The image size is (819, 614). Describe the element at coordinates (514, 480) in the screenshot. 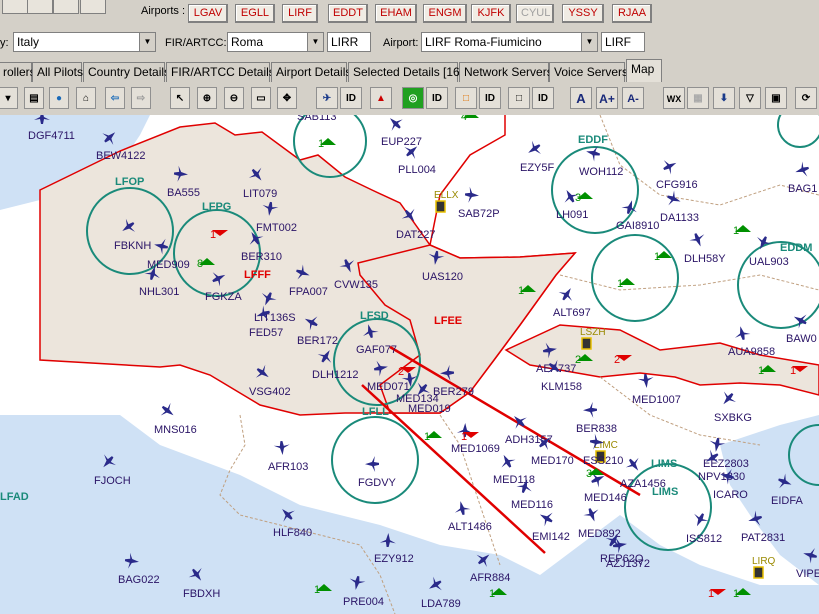

I see `aircraft-callsign: MED118` at that location.